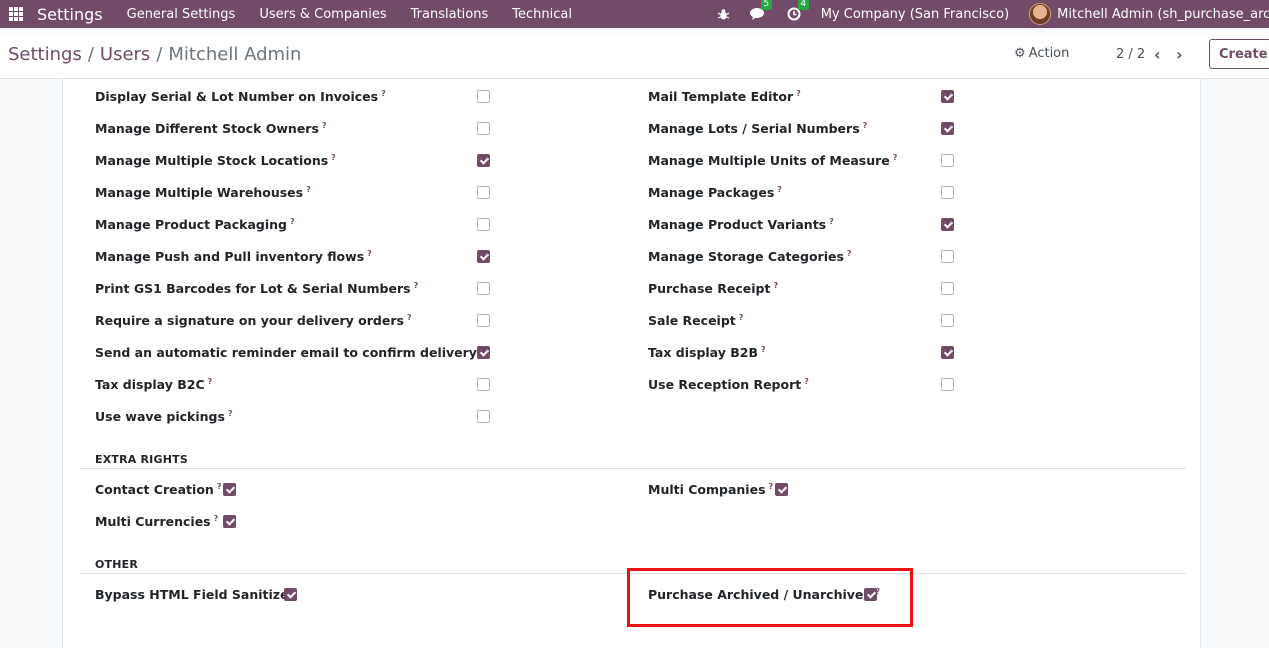 The image size is (1269, 648). What do you see at coordinates (1049, 53) in the screenshot?
I see `action-label: Action` at bounding box center [1049, 53].